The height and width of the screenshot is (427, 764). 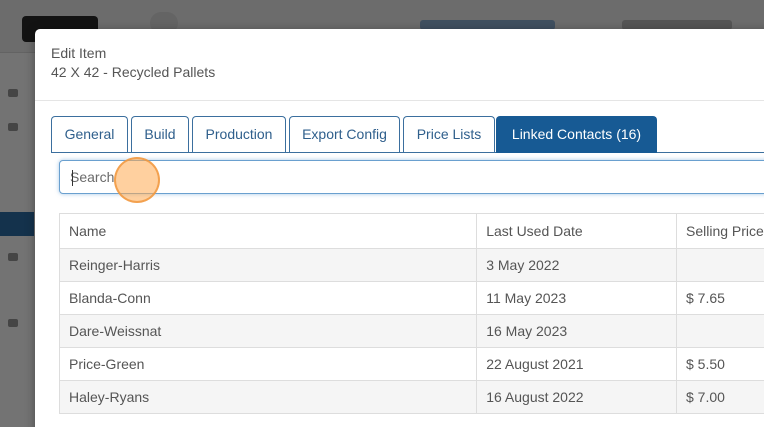 I want to click on tab-export-config: Export Config, so click(x=344, y=134).